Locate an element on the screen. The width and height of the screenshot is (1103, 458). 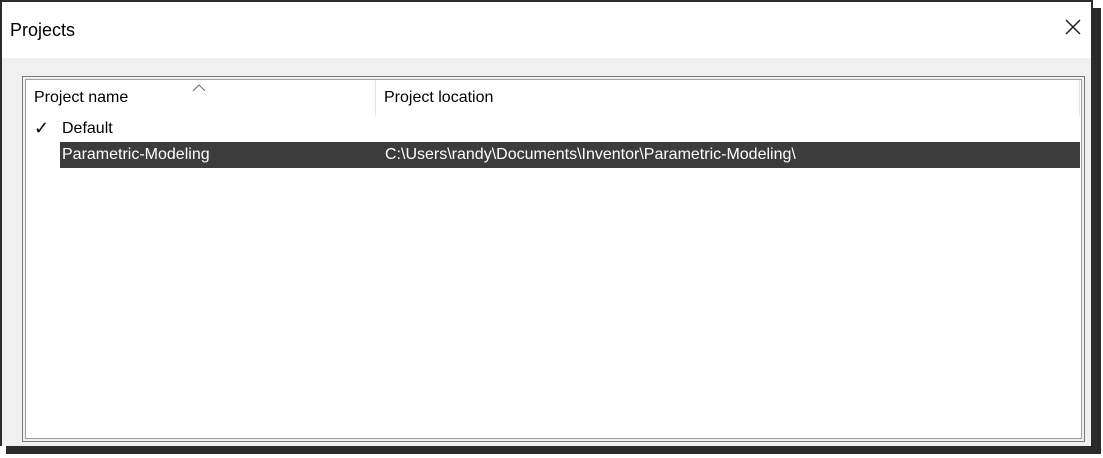
close-button is located at coordinates (1073, 28).